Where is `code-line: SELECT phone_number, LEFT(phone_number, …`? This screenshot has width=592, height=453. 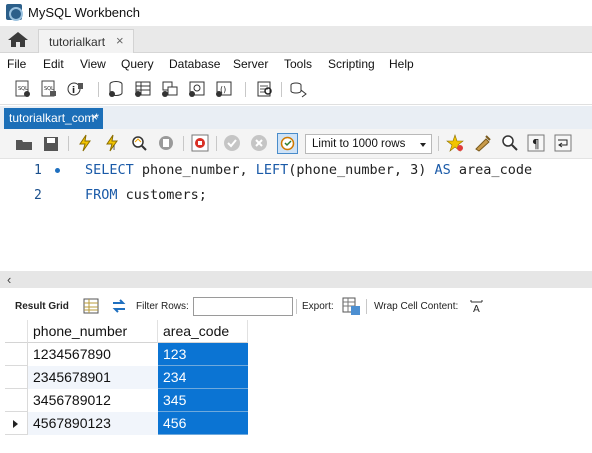 code-line: SELECT phone_number, LEFT(phone_number, … is located at coordinates (308, 170).